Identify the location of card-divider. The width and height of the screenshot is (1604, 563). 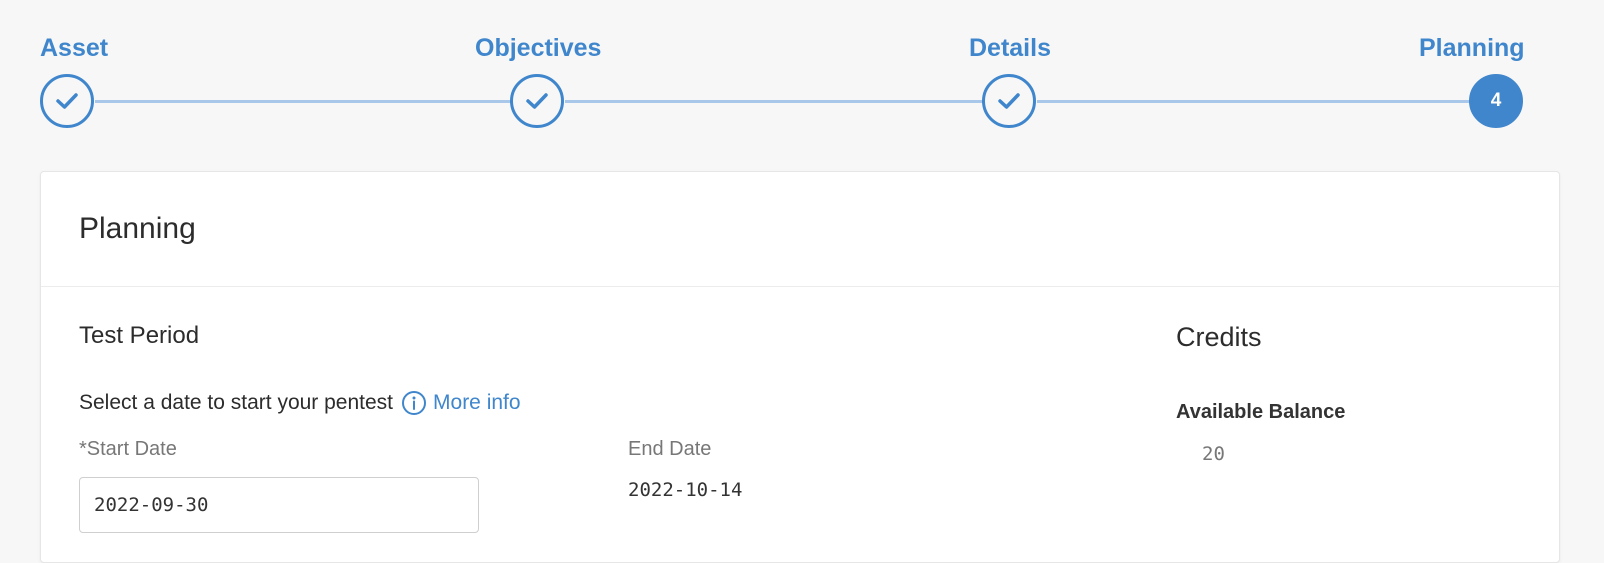
(800, 286).